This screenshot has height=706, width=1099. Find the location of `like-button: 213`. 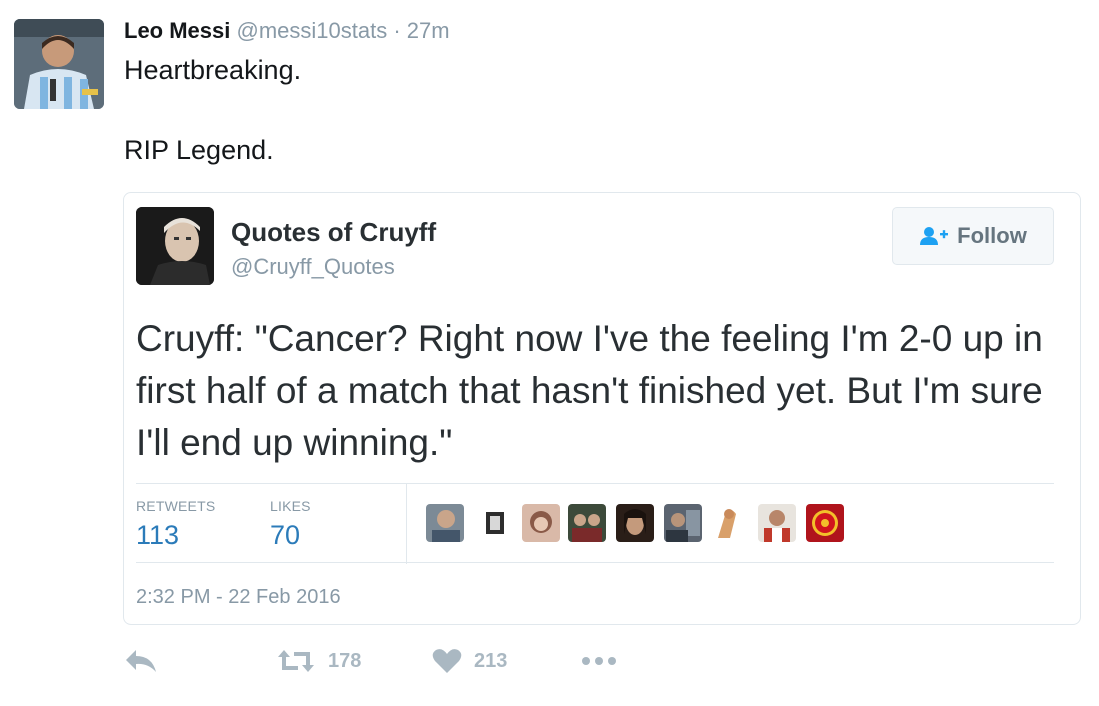

like-button: 213 is located at coordinates (469, 661).